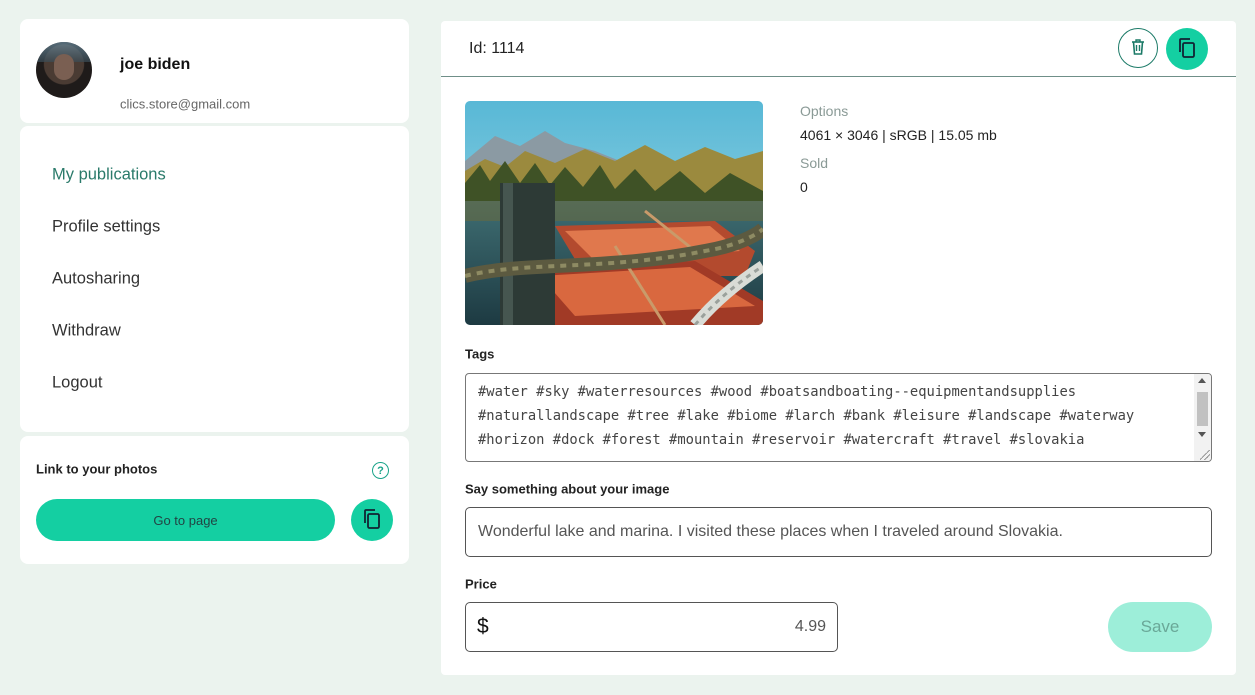 This screenshot has width=1255, height=695. I want to click on link-card-title: Link to your photos, so click(97, 469).